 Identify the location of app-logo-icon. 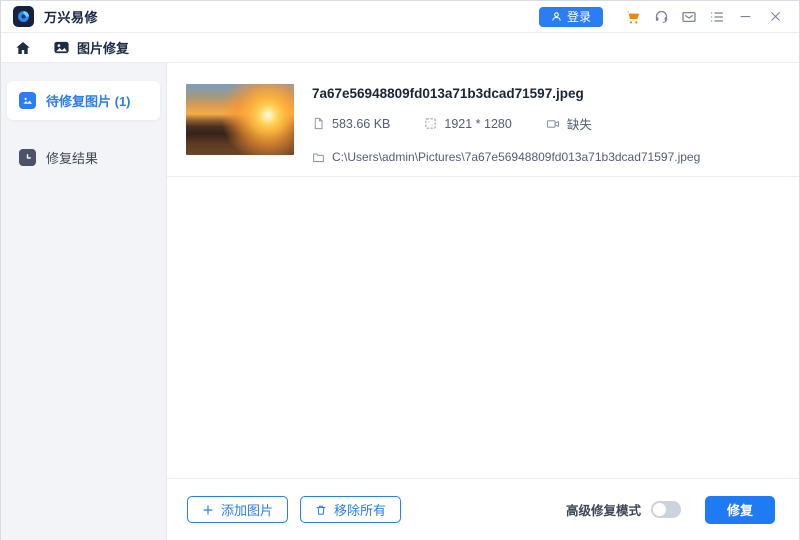
(23, 16).